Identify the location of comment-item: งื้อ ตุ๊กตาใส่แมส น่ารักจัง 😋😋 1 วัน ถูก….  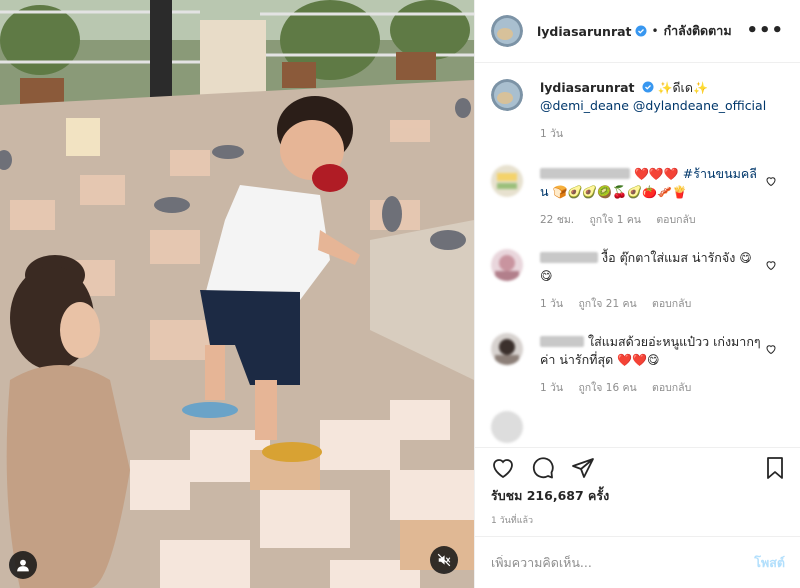
(638, 281).